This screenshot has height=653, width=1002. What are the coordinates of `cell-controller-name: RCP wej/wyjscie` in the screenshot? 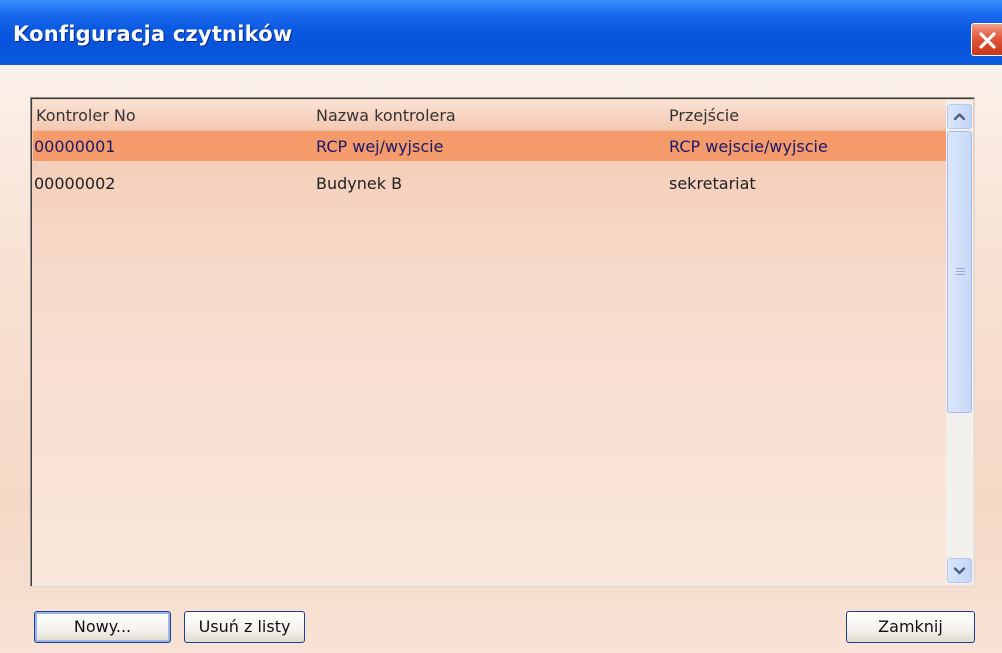 It's located at (380, 146).